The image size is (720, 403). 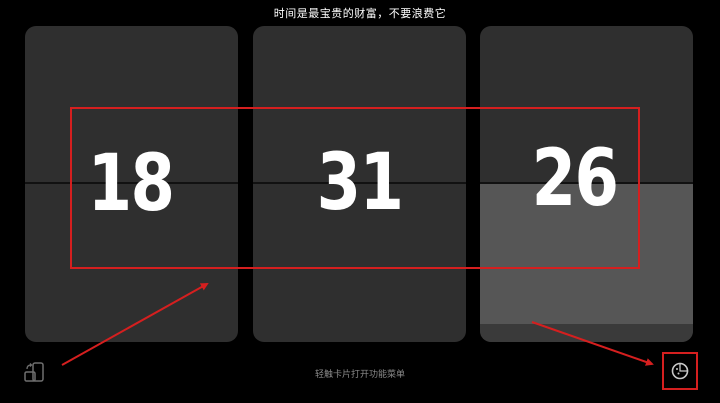 What do you see at coordinates (360, 13) in the screenshot?
I see `motto-text: 时间是最宝贵的财富，不要浪费它` at bounding box center [360, 13].